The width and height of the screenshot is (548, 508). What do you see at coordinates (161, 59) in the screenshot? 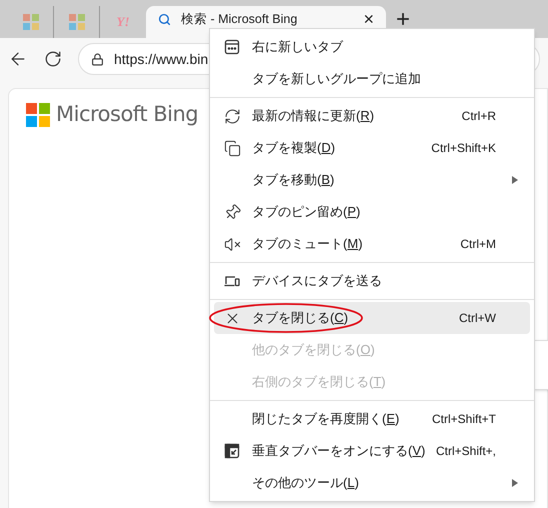
I see `url-text: https://www.bin` at bounding box center [161, 59].